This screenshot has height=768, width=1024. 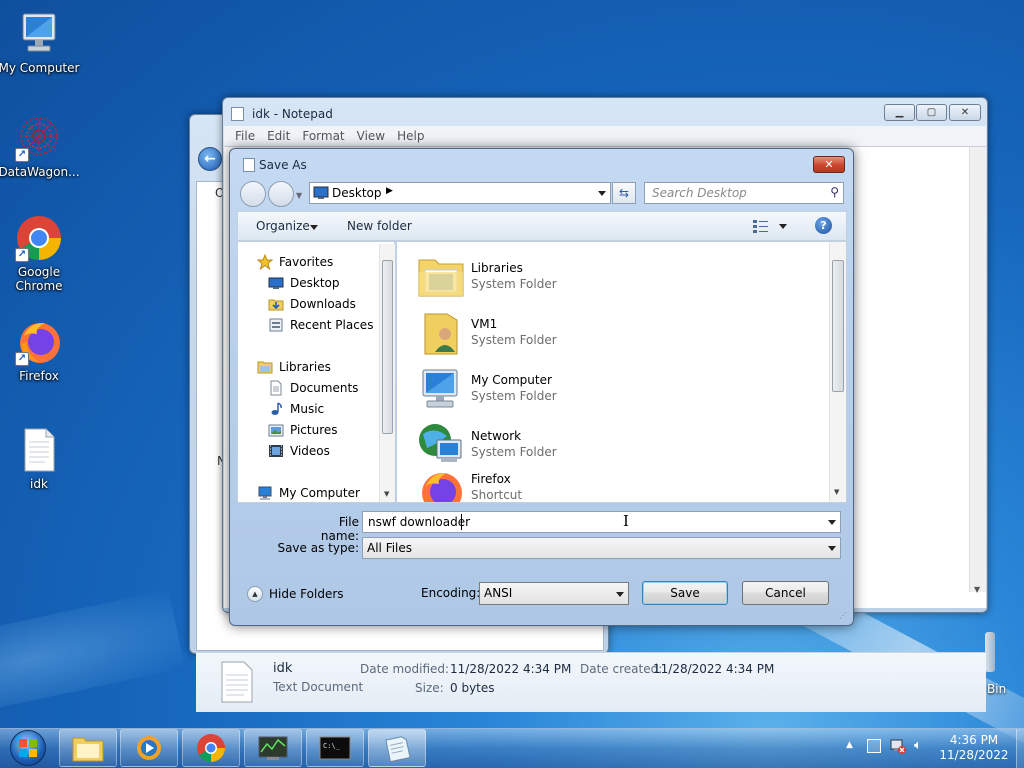 What do you see at coordinates (303, 430) in the screenshot?
I see `nav-item-pictures: Pictures` at bounding box center [303, 430].